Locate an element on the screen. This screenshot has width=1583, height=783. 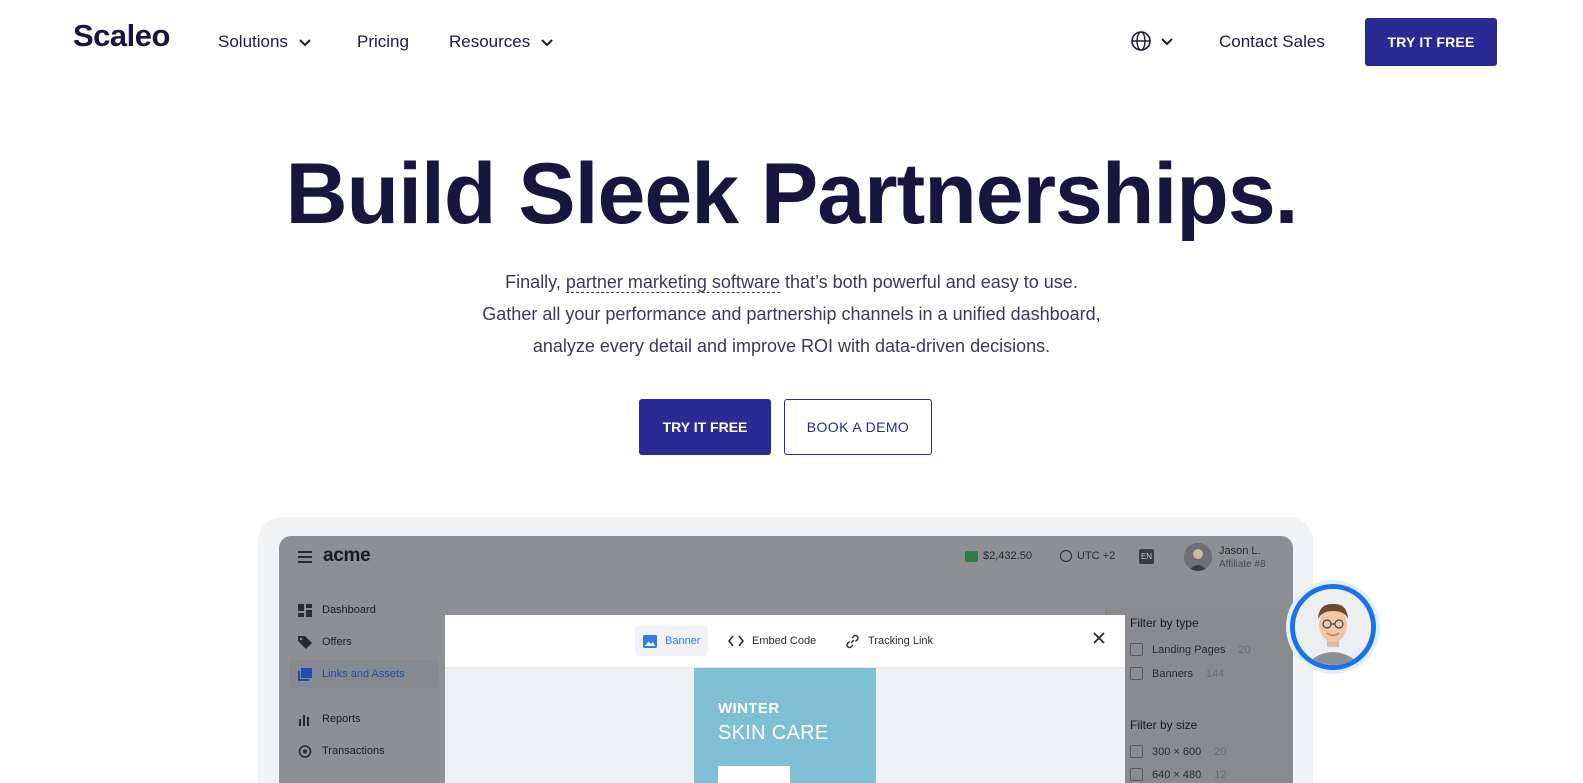
dashboard-icon is located at coordinates (305, 610).